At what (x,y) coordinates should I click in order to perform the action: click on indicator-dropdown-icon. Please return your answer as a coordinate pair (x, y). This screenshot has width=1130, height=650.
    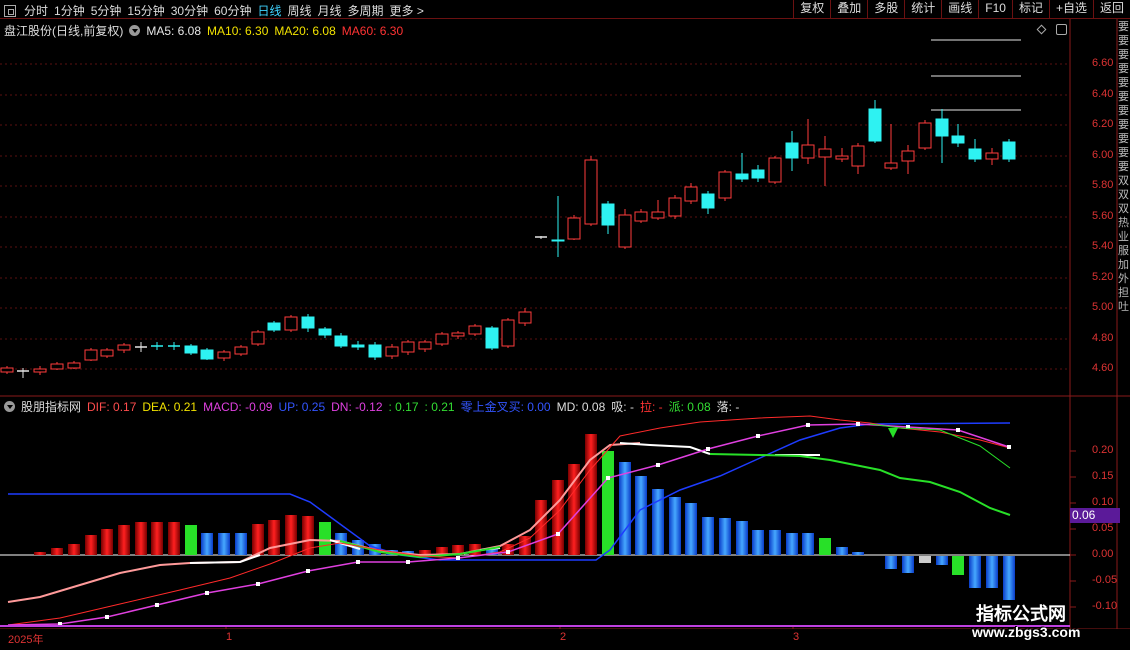
    Looking at the image, I should click on (135, 30).